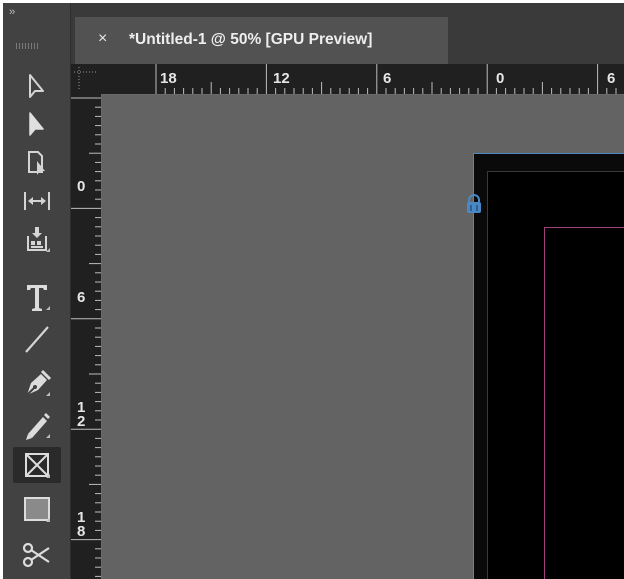 Image resolution: width=624 pixels, height=579 pixels. I want to click on panel-grip, so click(28, 46).